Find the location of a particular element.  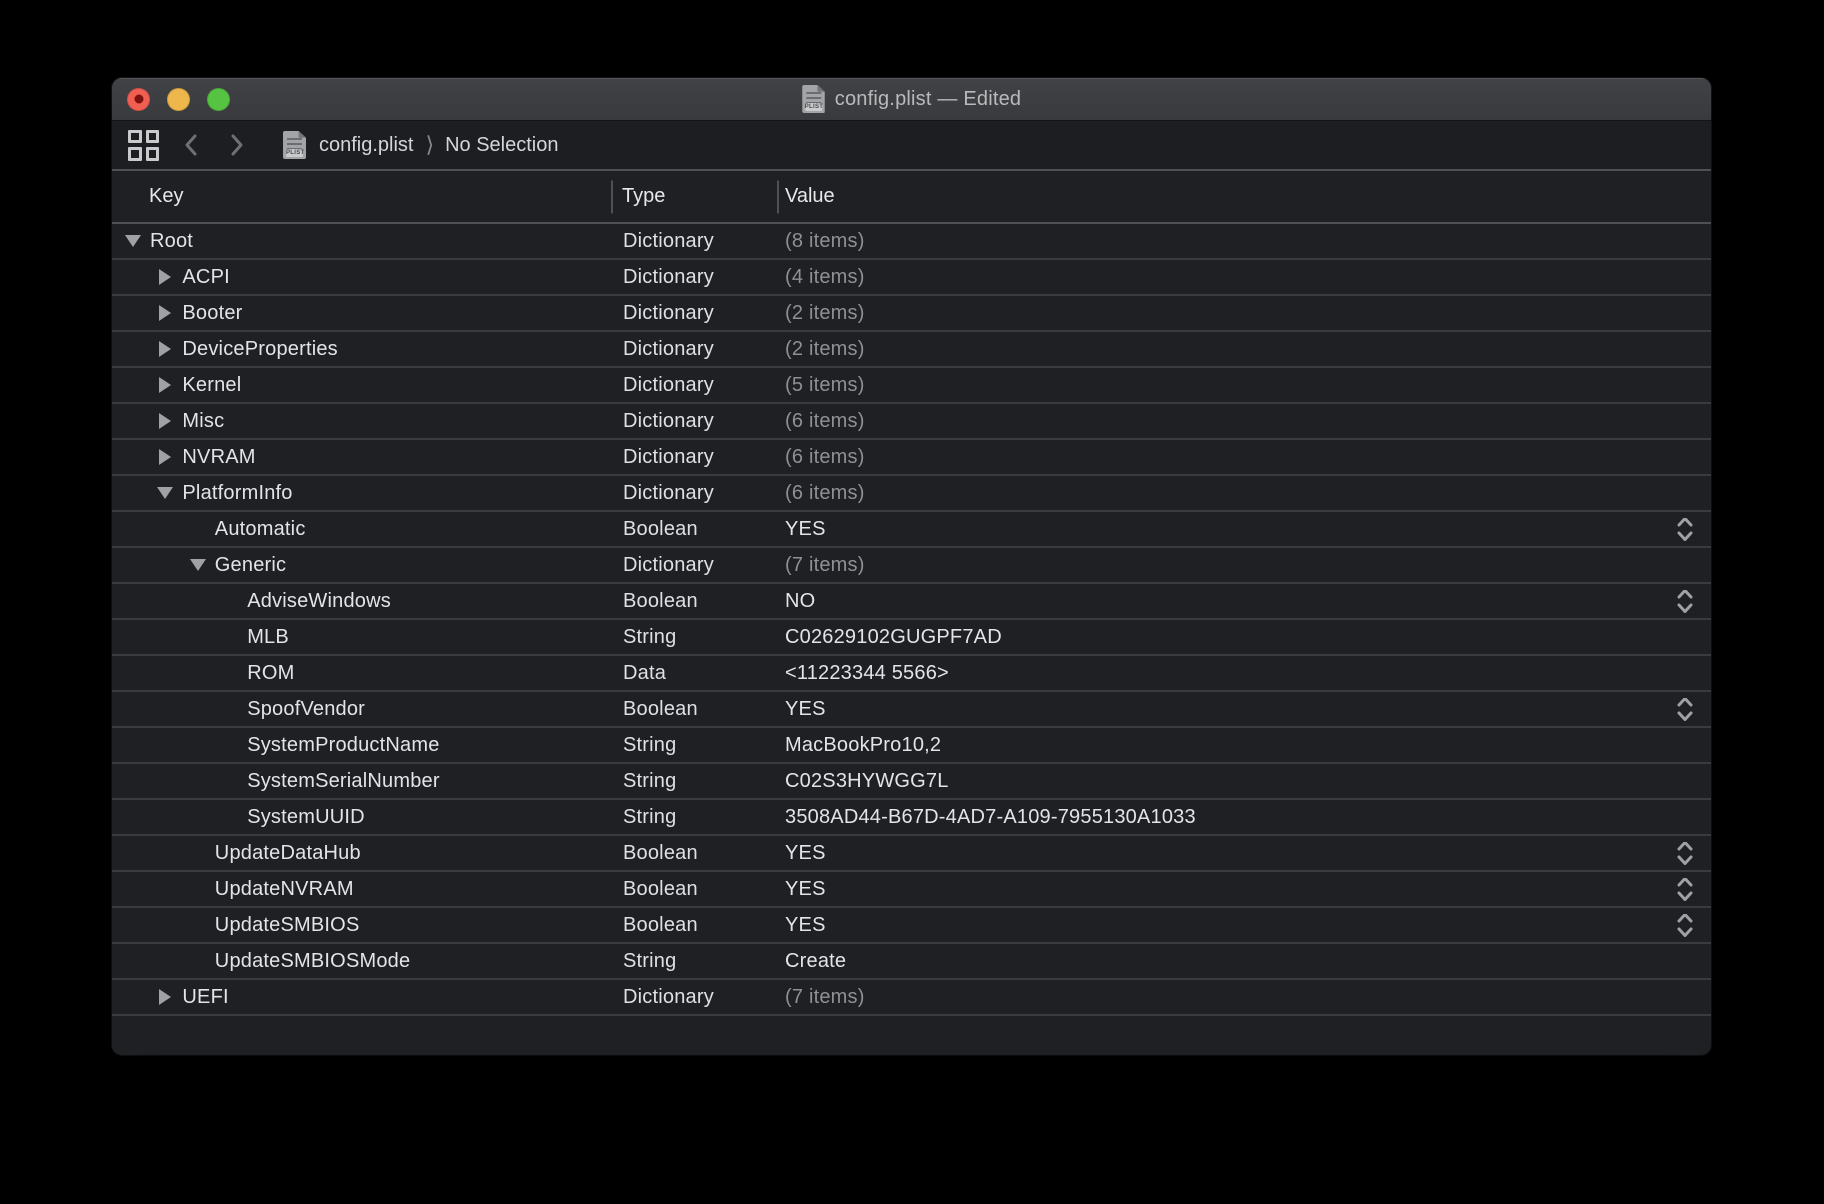

row-key: Root is located at coordinates (171, 241).